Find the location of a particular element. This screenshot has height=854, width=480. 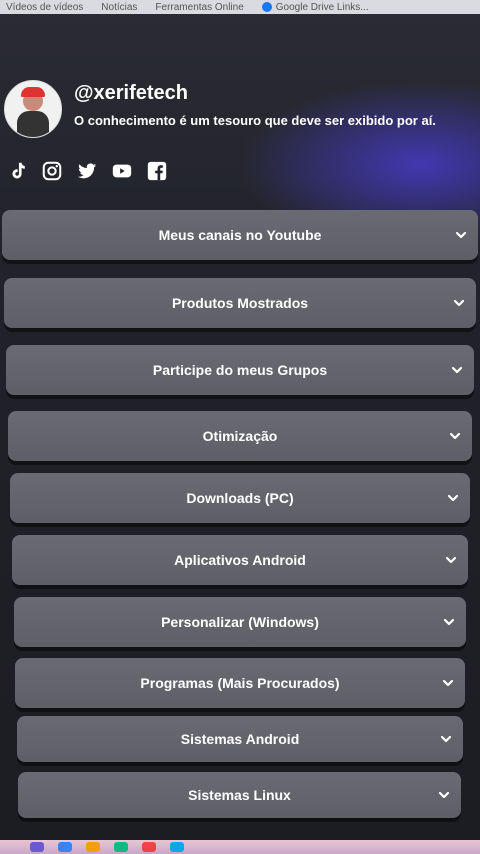

link-label: Otimização is located at coordinates (240, 436).